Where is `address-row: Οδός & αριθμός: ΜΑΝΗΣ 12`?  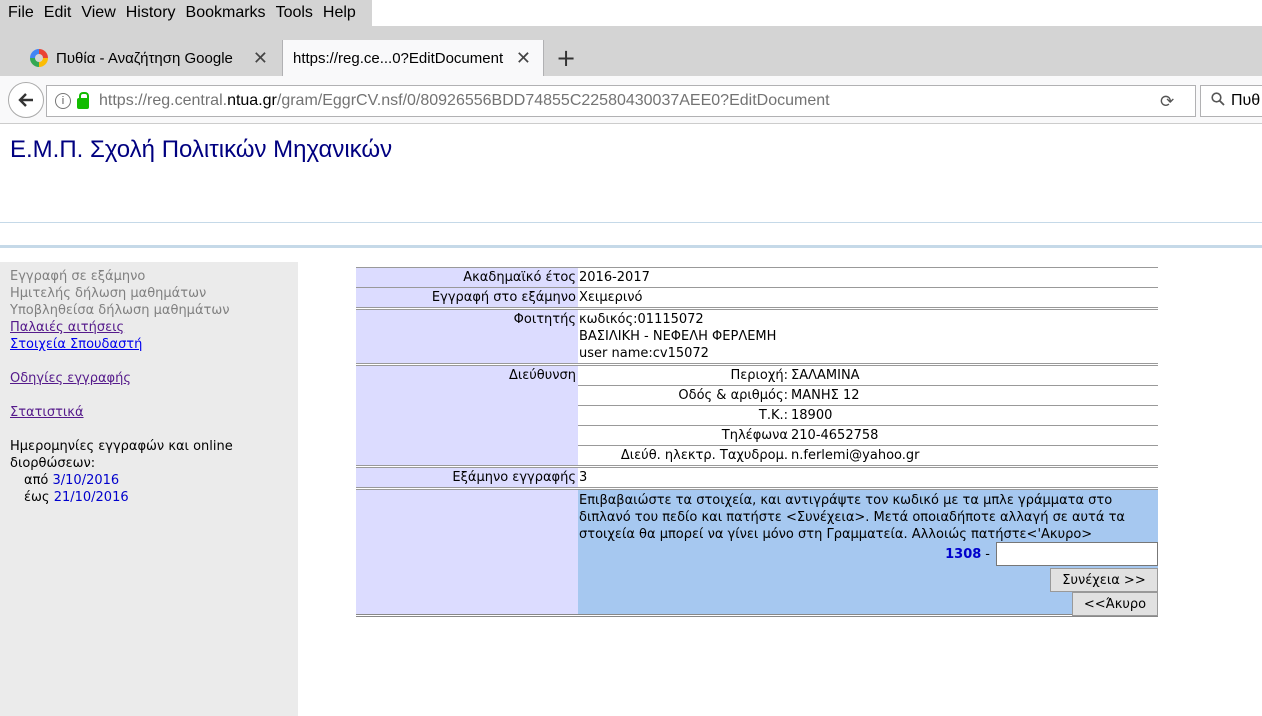 address-row: Οδός & αριθμός: ΜΑΝΗΣ 12 is located at coordinates (868, 396).